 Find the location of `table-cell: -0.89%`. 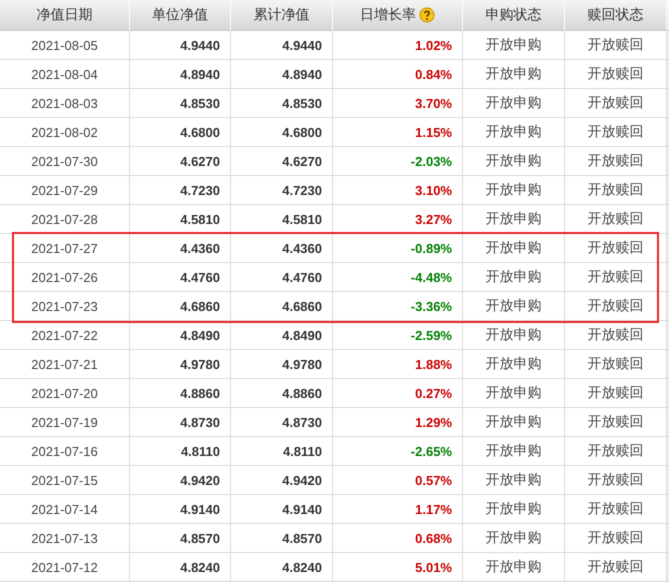

table-cell: -0.89% is located at coordinates (398, 248).